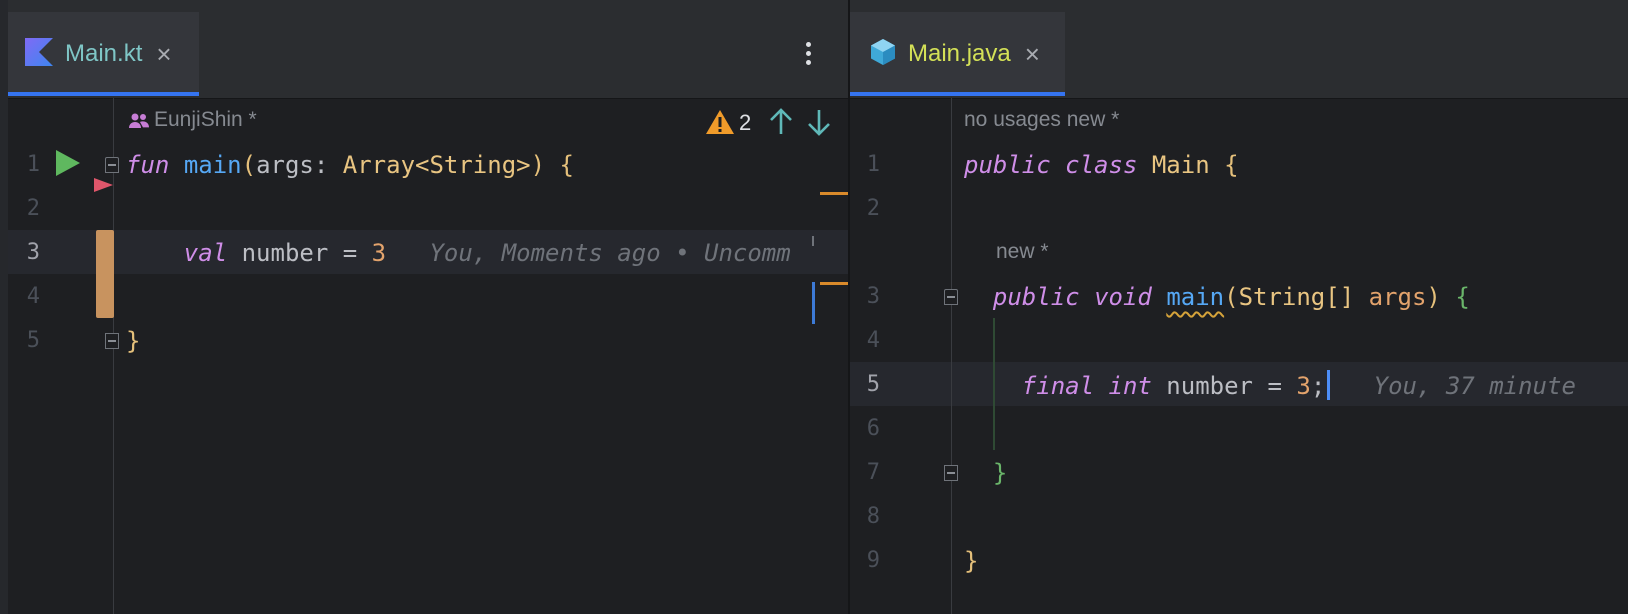  What do you see at coordinates (1217, 297) in the screenshot?
I see `code-line: public void main(String[] args) {` at bounding box center [1217, 297].